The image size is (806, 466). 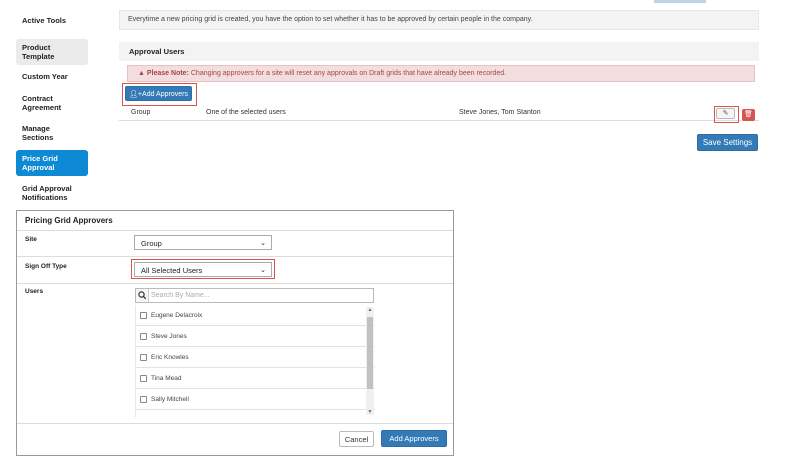 What do you see at coordinates (172, 270) in the screenshot?
I see `signoff-select-value: All Selected Users` at bounding box center [172, 270].